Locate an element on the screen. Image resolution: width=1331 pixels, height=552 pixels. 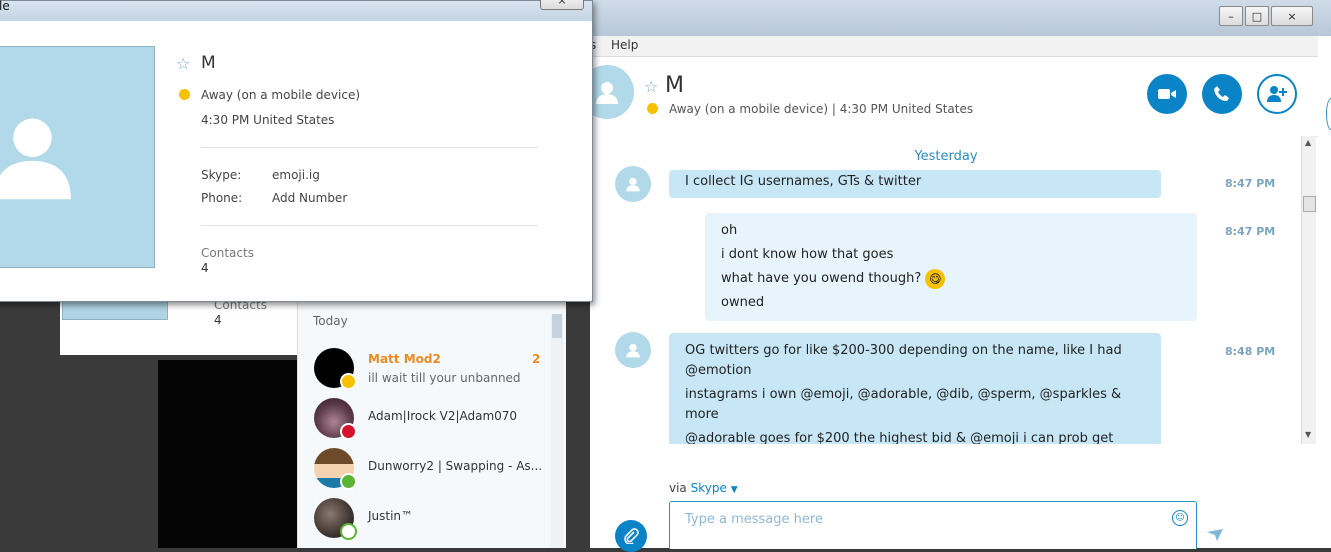
contacts-scrollbar is located at coordinates (557, 431).